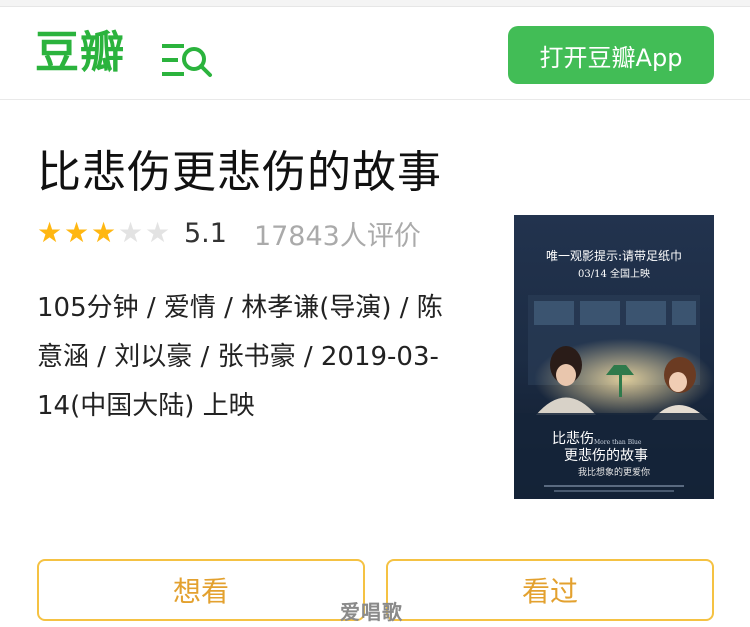 Image resolution: width=750 pixels, height=627 pixels. Describe the element at coordinates (611, 55) in the screenshot. I see `open-app-button: 打开豆瓣App` at that location.